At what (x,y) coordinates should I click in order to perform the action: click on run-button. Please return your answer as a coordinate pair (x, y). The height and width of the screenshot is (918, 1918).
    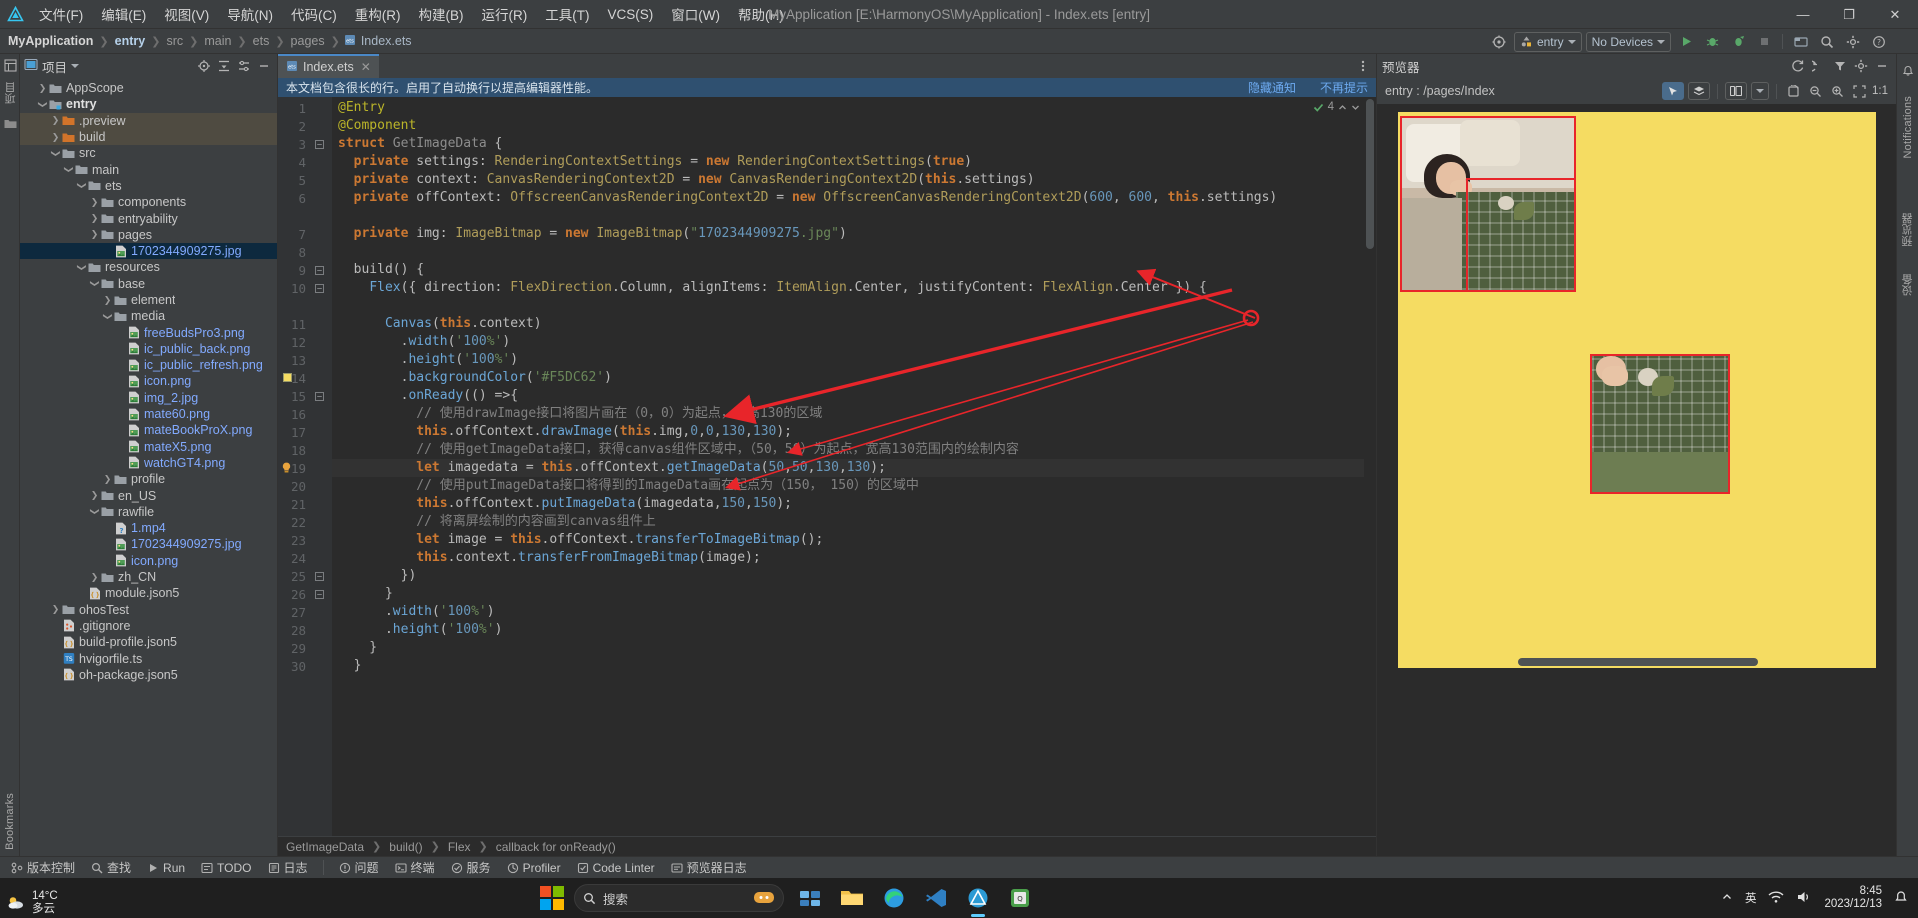
    Looking at the image, I should click on (1686, 41).